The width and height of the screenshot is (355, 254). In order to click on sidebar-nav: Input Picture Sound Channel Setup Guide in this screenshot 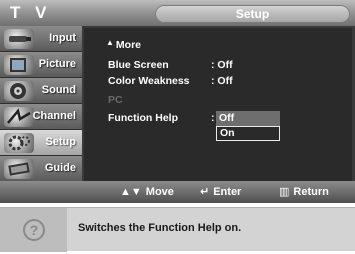, I will do `click(41, 105)`.